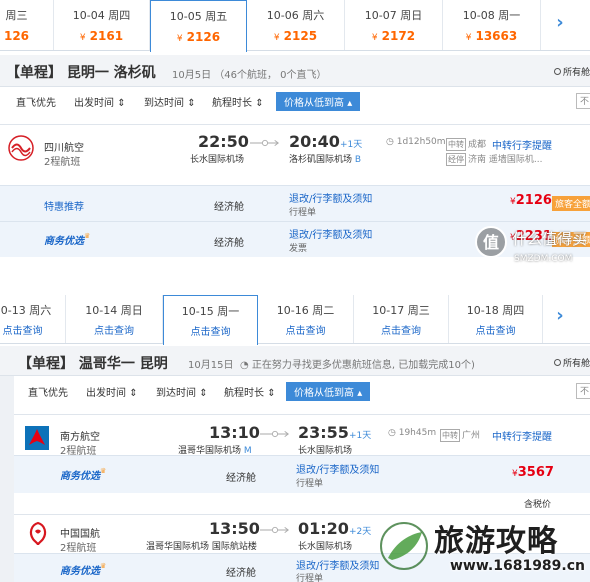  I want to click on airline-name: 南方航空, so click(80, 437).